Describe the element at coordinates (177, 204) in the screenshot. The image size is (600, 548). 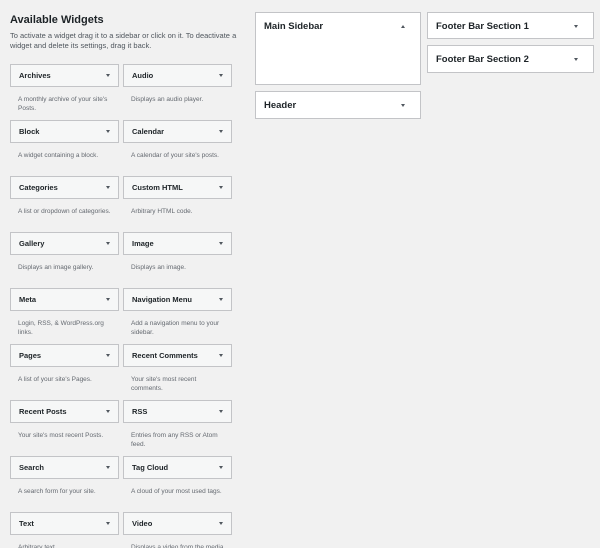
I see `widget-custom-html: Custom HTML Arbitrary HTML code.` at that location.